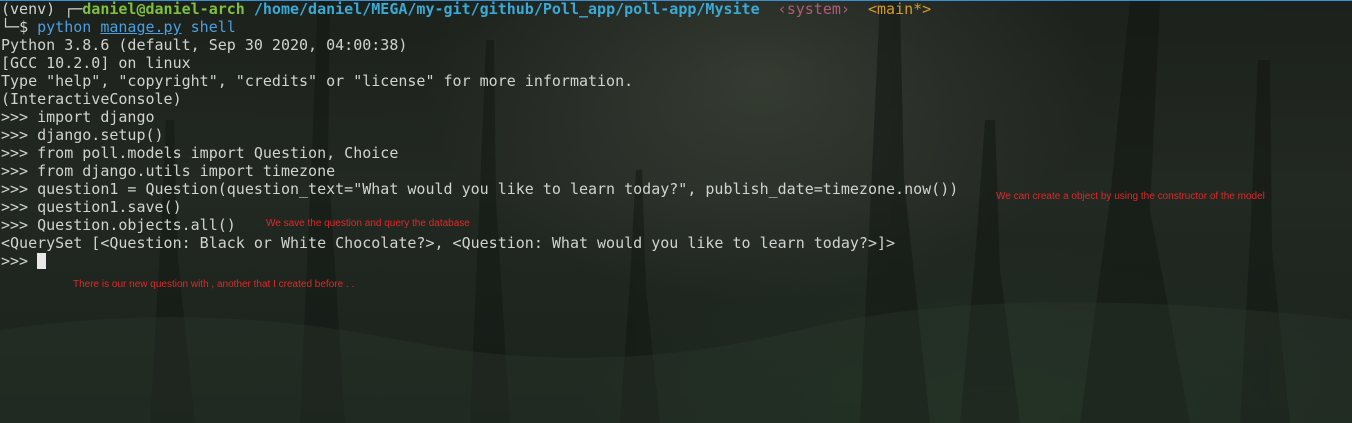  I want to click on prompt-corner-bottom: └─, so click(10, 27).